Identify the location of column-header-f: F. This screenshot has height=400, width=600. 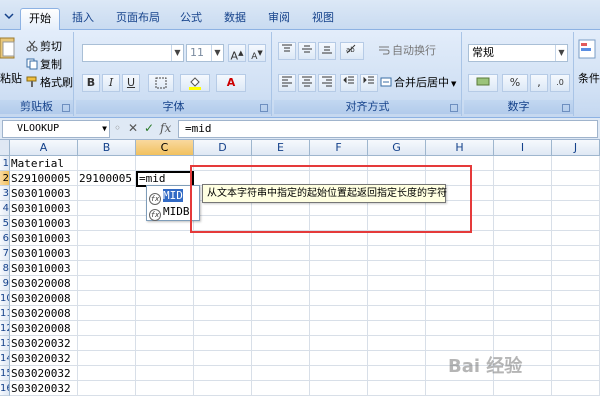
(339, 148).